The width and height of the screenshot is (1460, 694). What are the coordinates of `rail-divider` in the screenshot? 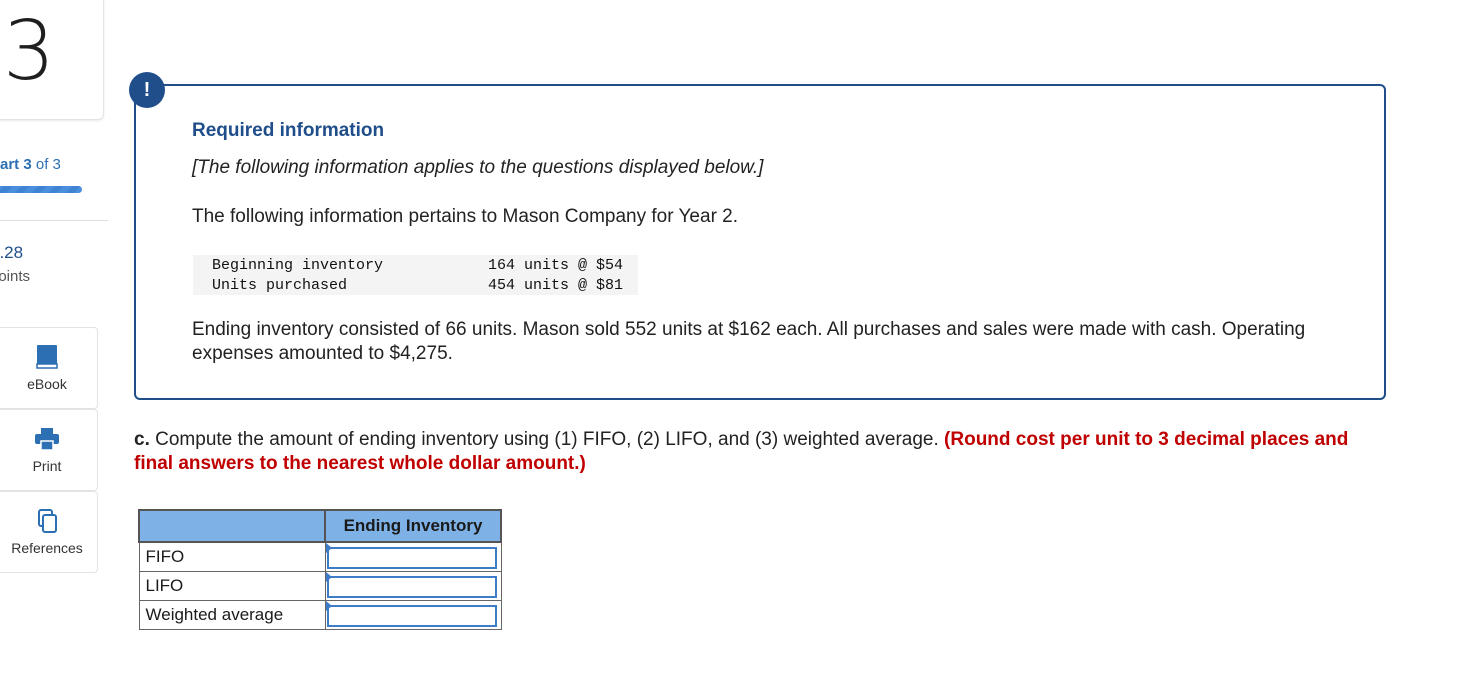 It's located at (54, 220).